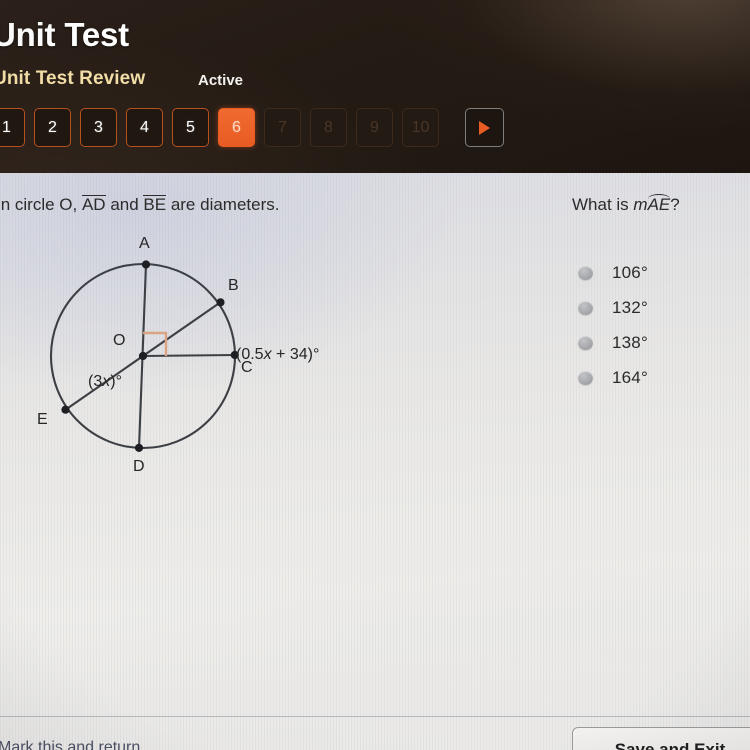 The image size is (750, 750). Describe the element at coordinates (603, 204) in the screenshot. I see `question-lead: What is` at that location.